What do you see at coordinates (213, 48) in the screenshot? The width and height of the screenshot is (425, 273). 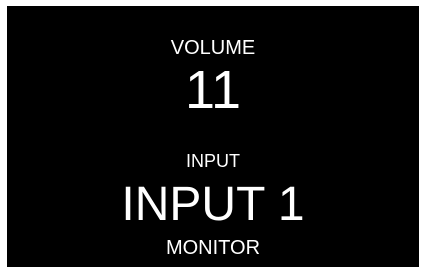 I see `volume-label: VOLUME` at bounding box center [213, 48].